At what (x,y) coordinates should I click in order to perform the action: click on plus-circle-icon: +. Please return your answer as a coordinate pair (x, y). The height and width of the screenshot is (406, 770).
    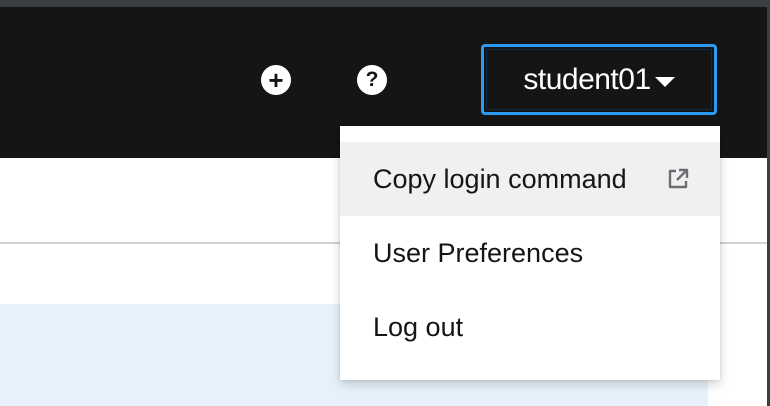
    Looking at the image, I should click on (276, 80).